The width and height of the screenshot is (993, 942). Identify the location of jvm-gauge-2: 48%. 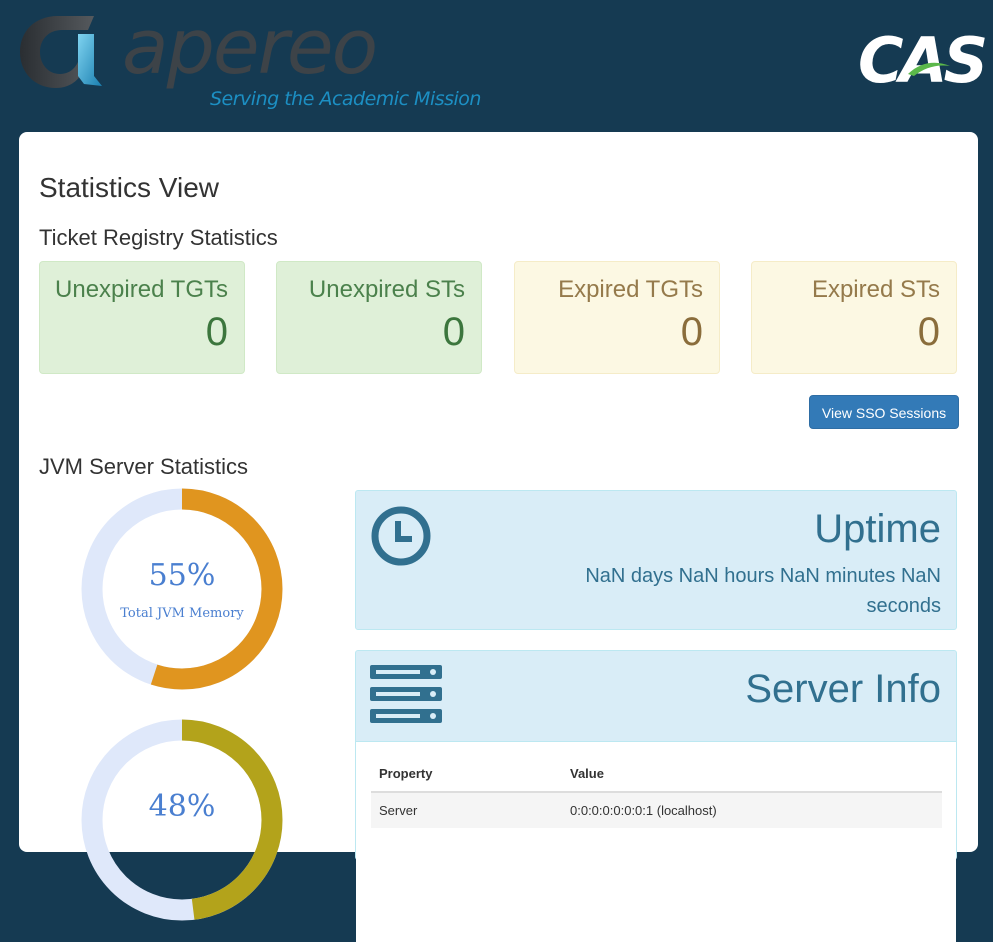
(182, 820).